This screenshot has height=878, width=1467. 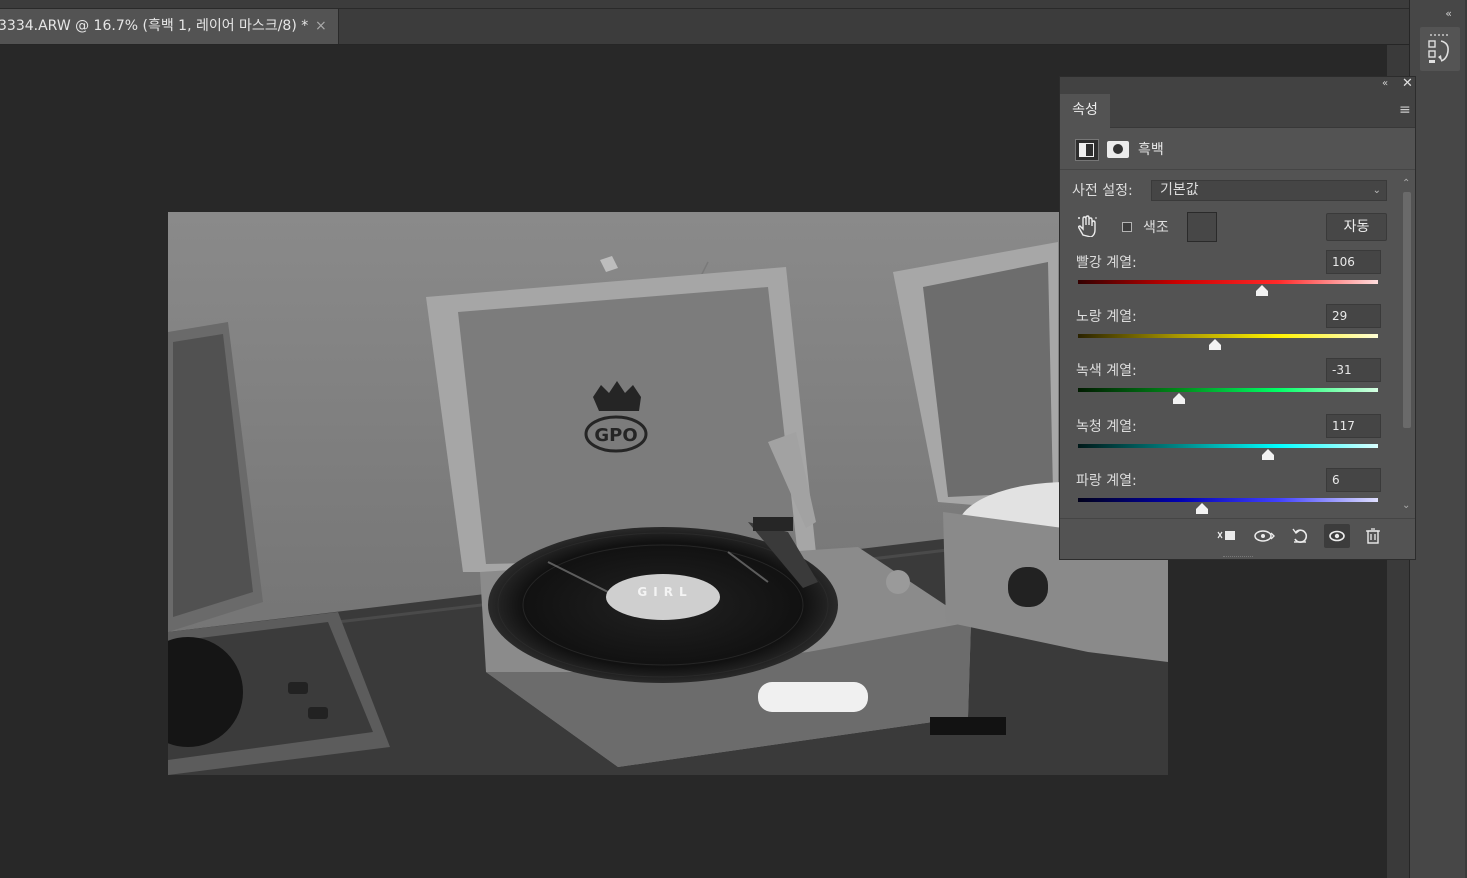 What do you see at coordinates (615, 435) in the screenshot?
I see `svg-text: GPO` at bounding box center [615, 435].